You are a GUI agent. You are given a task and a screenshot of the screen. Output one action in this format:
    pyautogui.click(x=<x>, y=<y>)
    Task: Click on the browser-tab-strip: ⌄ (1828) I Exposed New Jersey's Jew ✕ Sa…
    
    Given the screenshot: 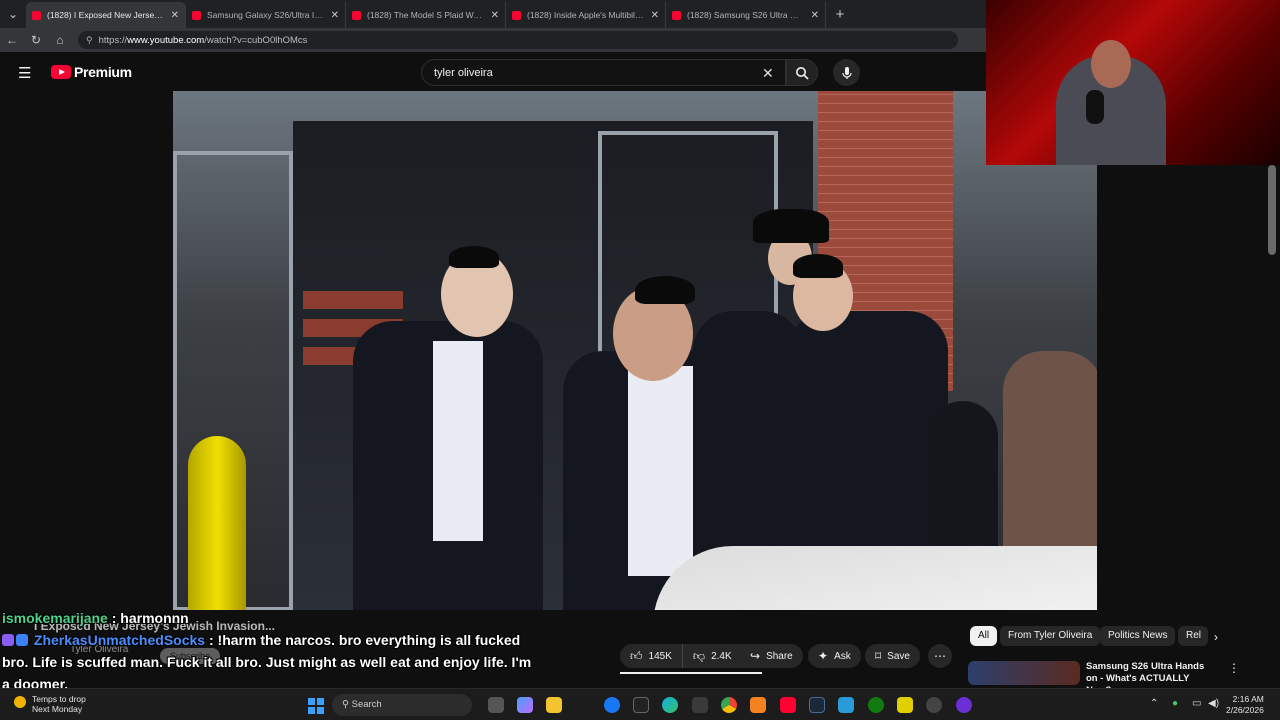 What is the action you would take?
    pyautogui.click(x=493, y=14)
    